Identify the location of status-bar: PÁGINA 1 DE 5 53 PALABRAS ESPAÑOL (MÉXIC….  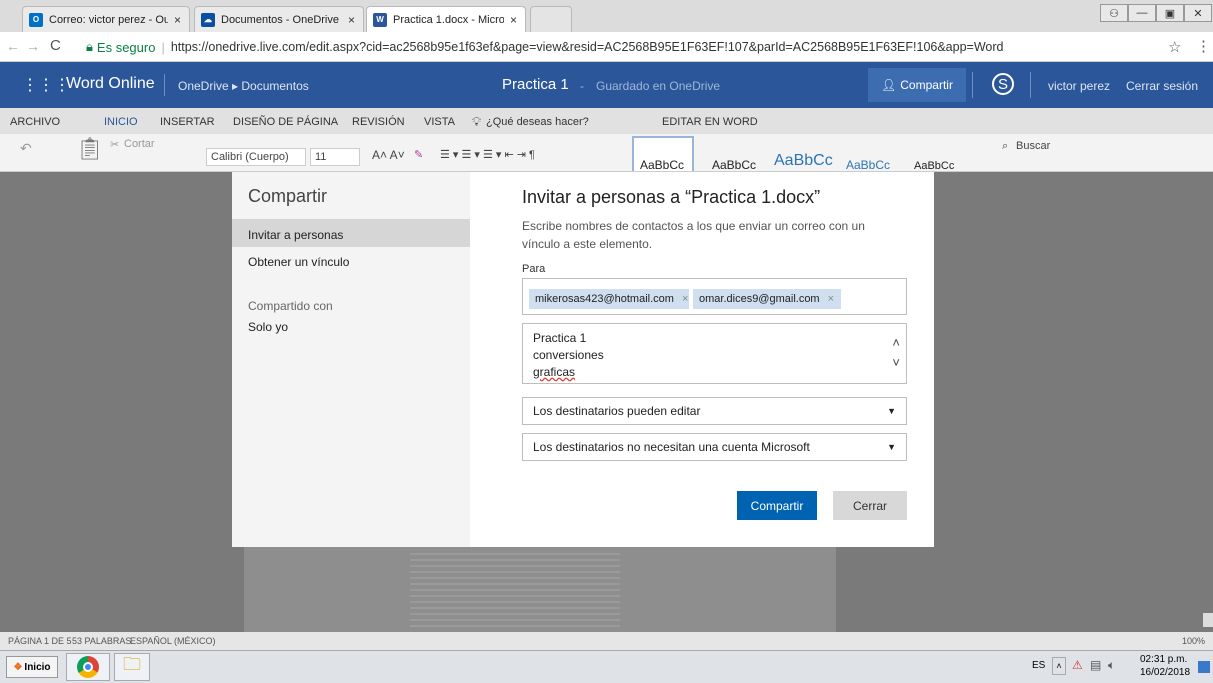
(606, 641).